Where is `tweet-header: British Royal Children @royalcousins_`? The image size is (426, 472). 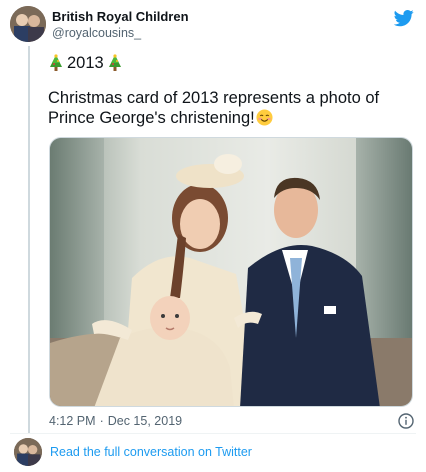
tweet-header: British Royal Children @royalcousins_ is located at coordinates (213, 26).